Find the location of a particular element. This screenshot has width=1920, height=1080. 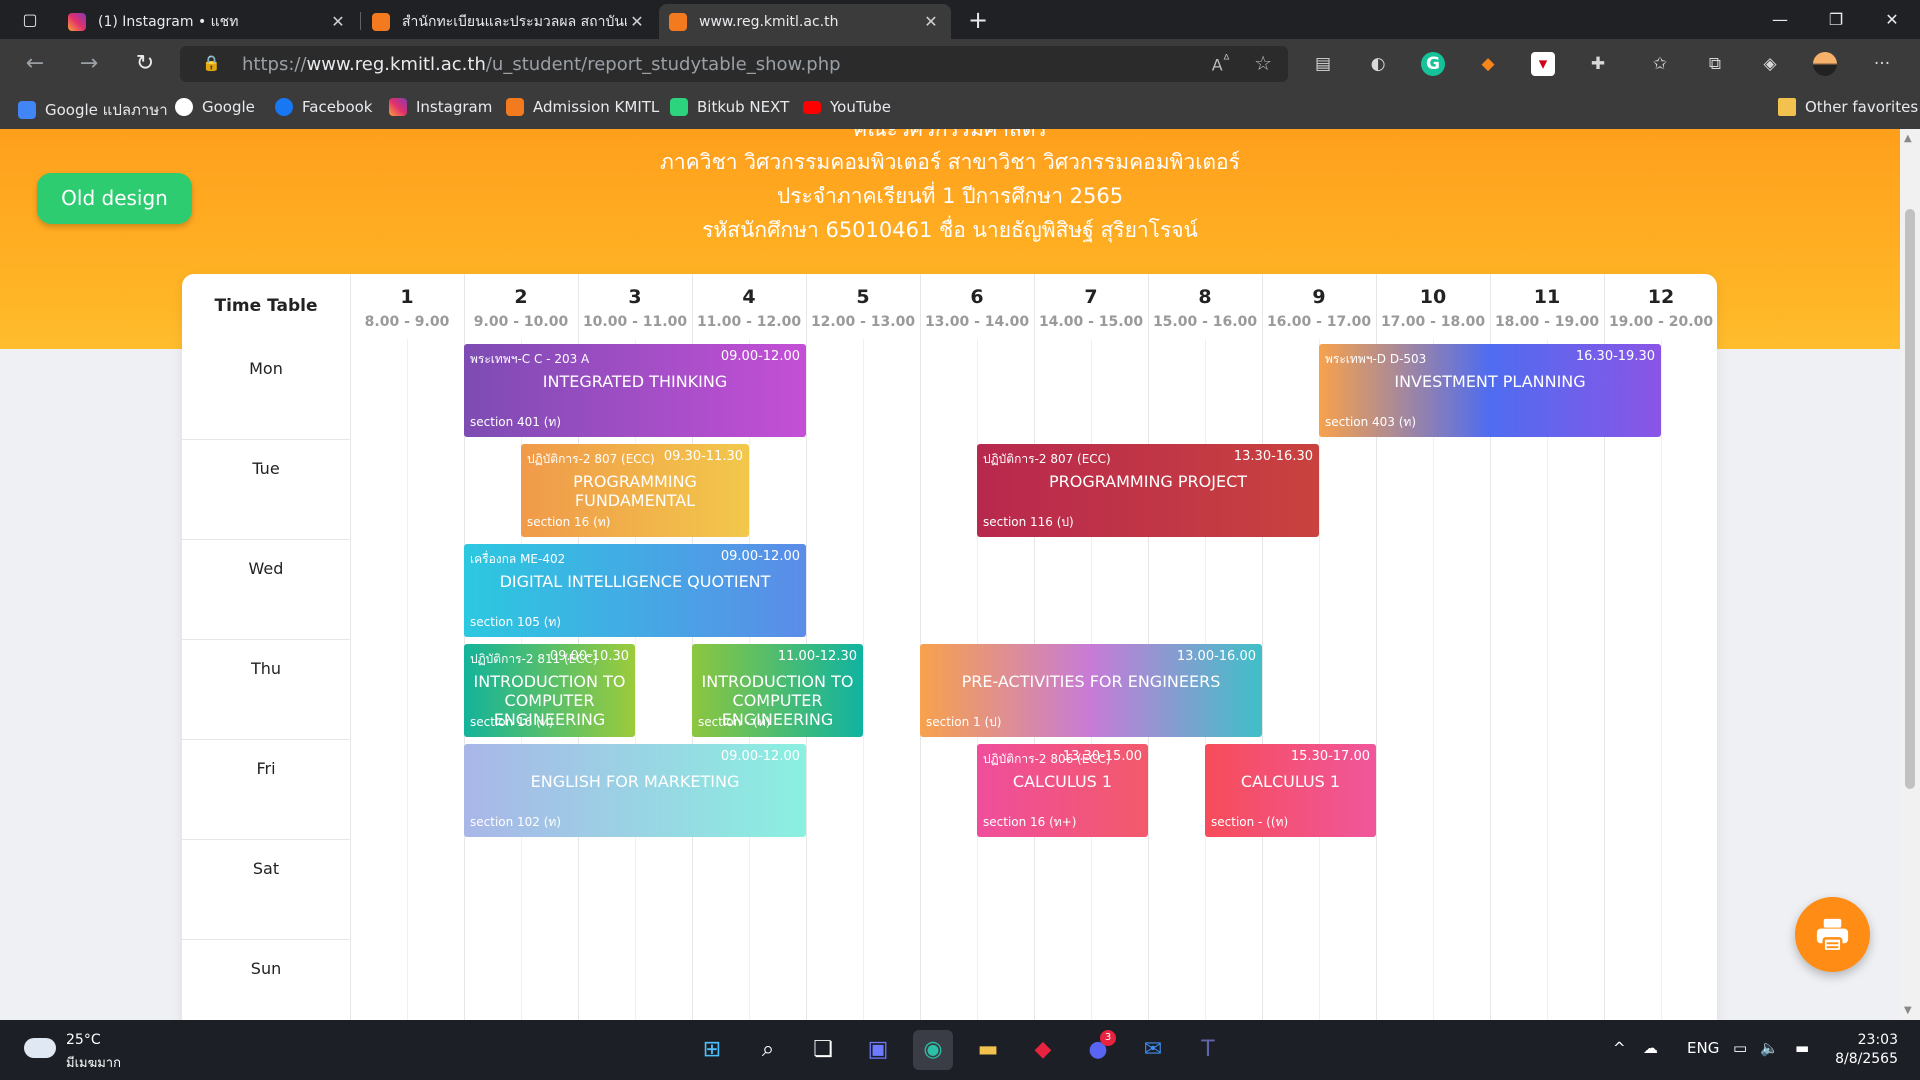

class-name: PROGRAMMING FUNDAMENTAL is located at coordinates (635, 491).